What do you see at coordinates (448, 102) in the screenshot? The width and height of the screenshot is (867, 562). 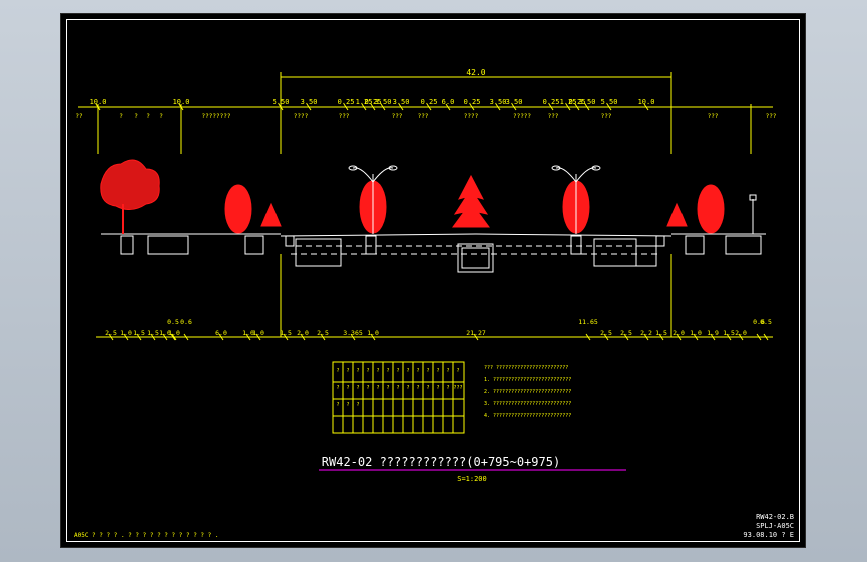 I see `top-dimension-value: 6.0` at bounding box center [448, 102].